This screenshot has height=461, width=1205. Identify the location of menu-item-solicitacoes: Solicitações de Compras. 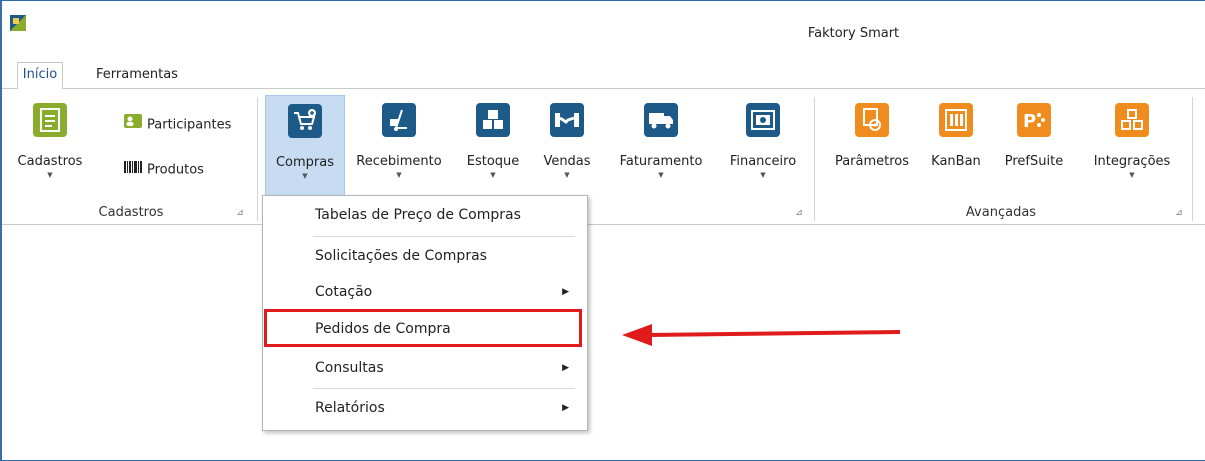
(425, 256).